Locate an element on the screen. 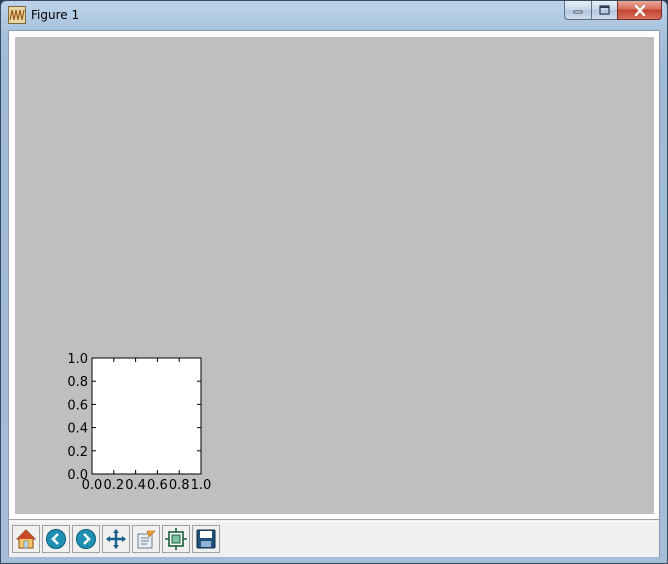 The height and width of the screenshot is (564, 668). zoom-rect-icon is located at coordinates (146, 539).